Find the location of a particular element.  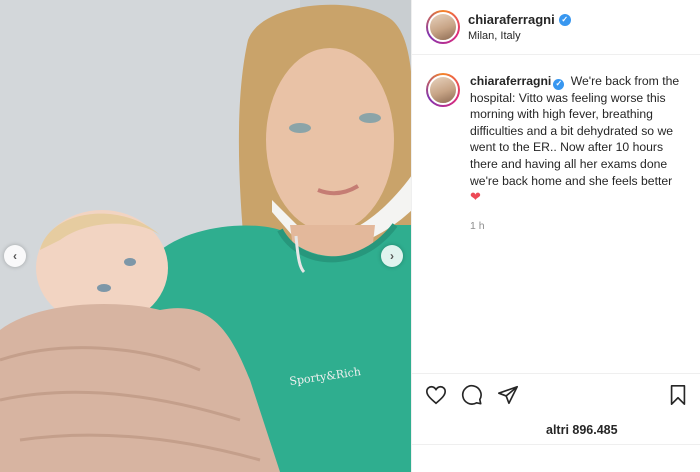

like-button is located at coordinates (436, 395).